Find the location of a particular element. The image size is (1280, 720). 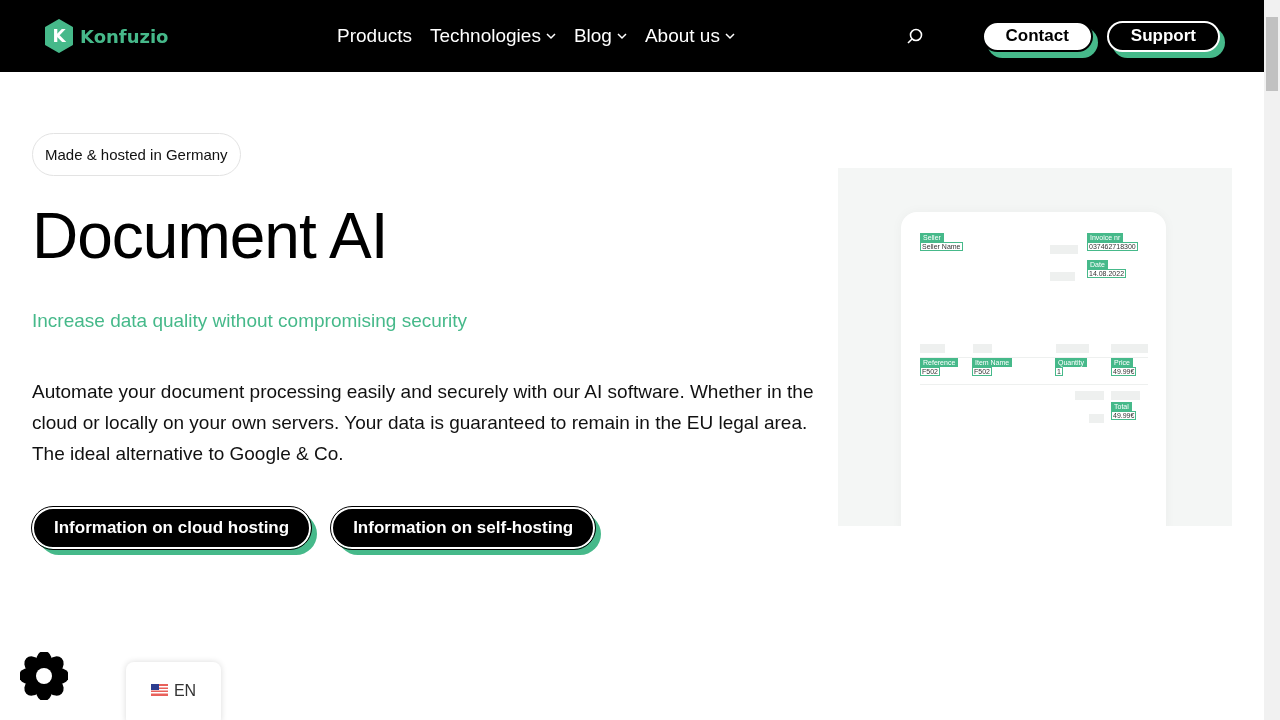

nav-link: Blog is located at coordinates (600, 36).